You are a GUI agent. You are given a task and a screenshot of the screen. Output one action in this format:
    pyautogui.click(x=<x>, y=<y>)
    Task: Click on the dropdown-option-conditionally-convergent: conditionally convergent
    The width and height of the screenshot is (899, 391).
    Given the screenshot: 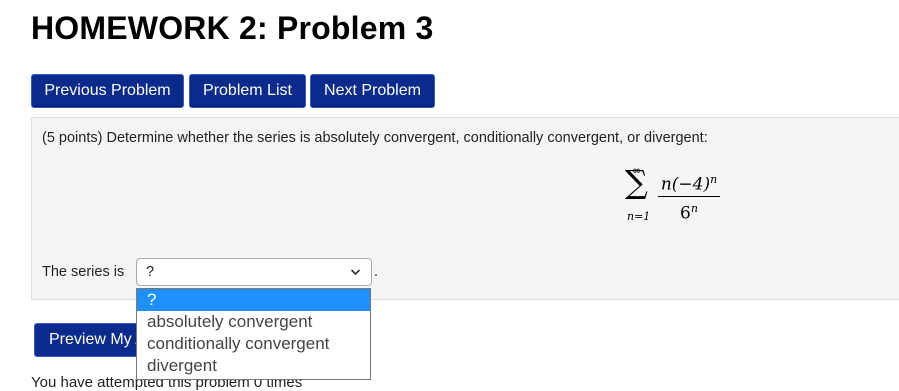 What is the action you would take?
    pyautogui.click(x=253, y=344)
    